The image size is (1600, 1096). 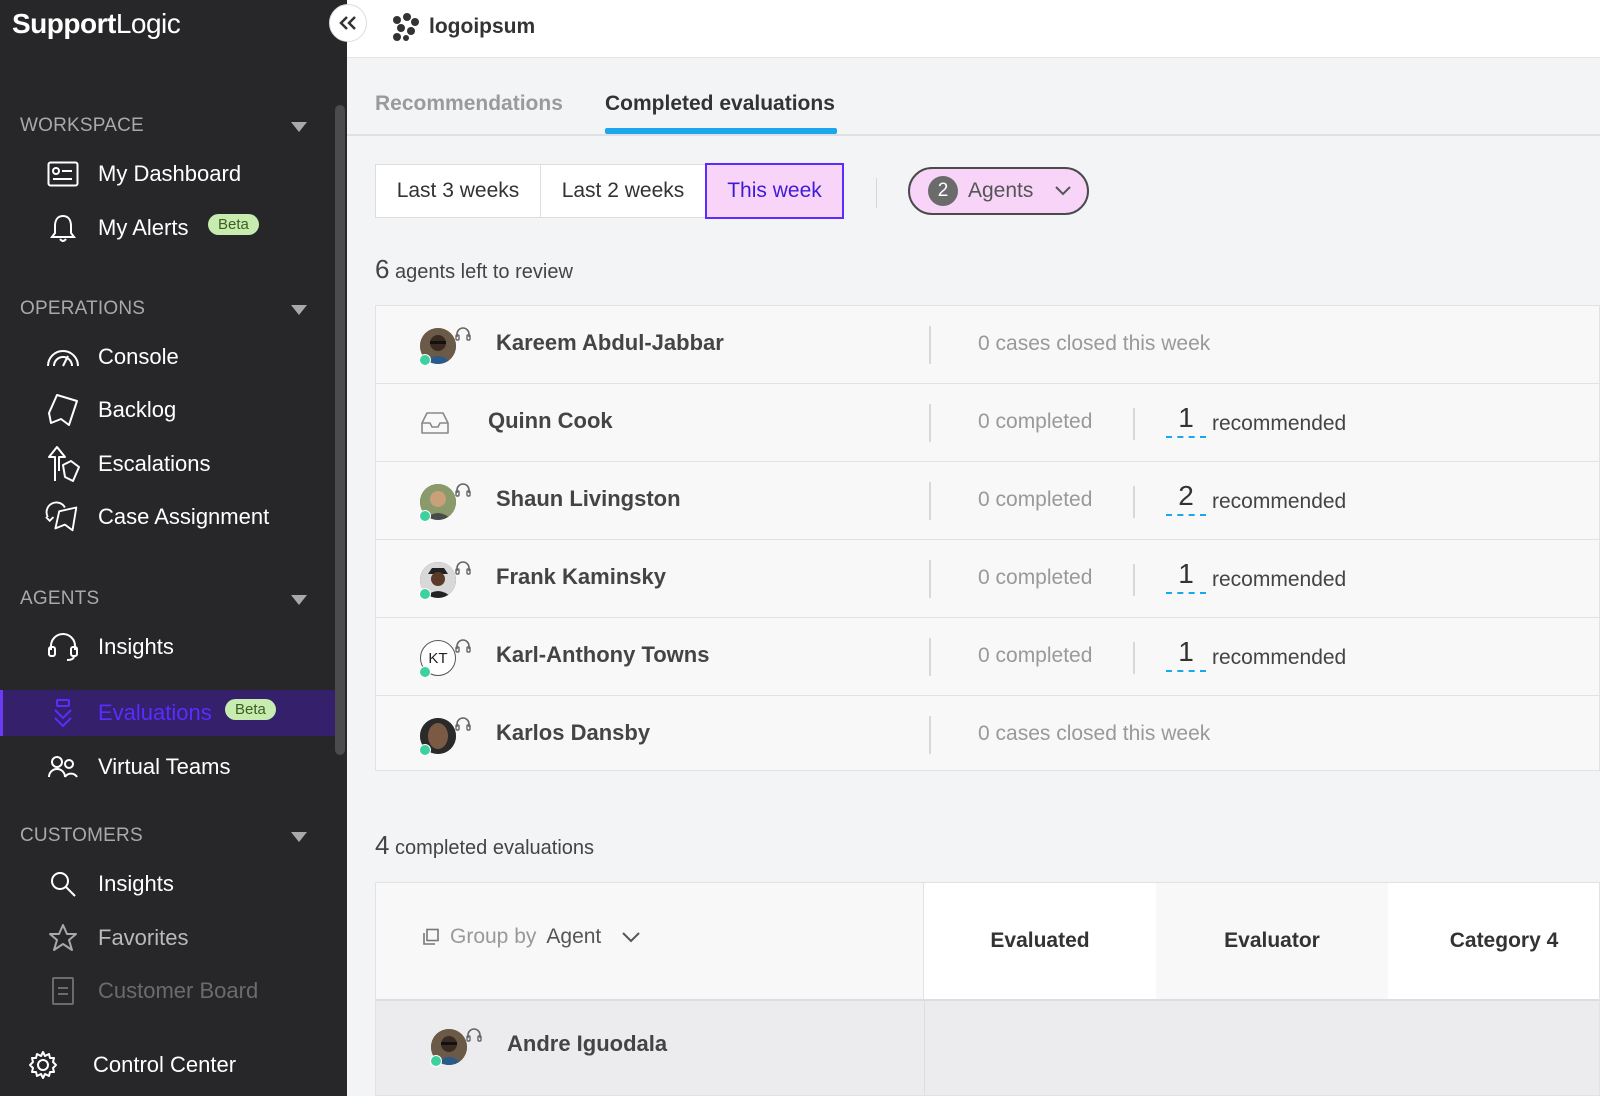 I want to click on collapse-agents-icon, so click(x=299, y=600).